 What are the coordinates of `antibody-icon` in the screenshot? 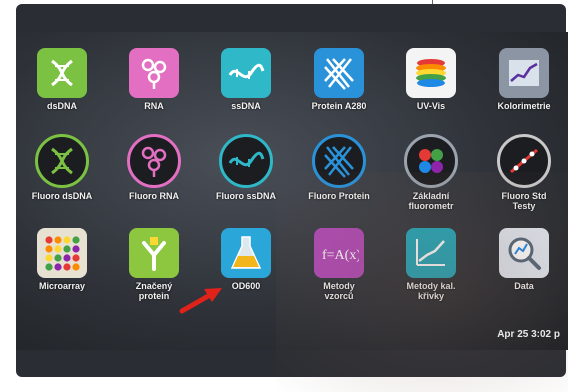 It's located at (154, 253).